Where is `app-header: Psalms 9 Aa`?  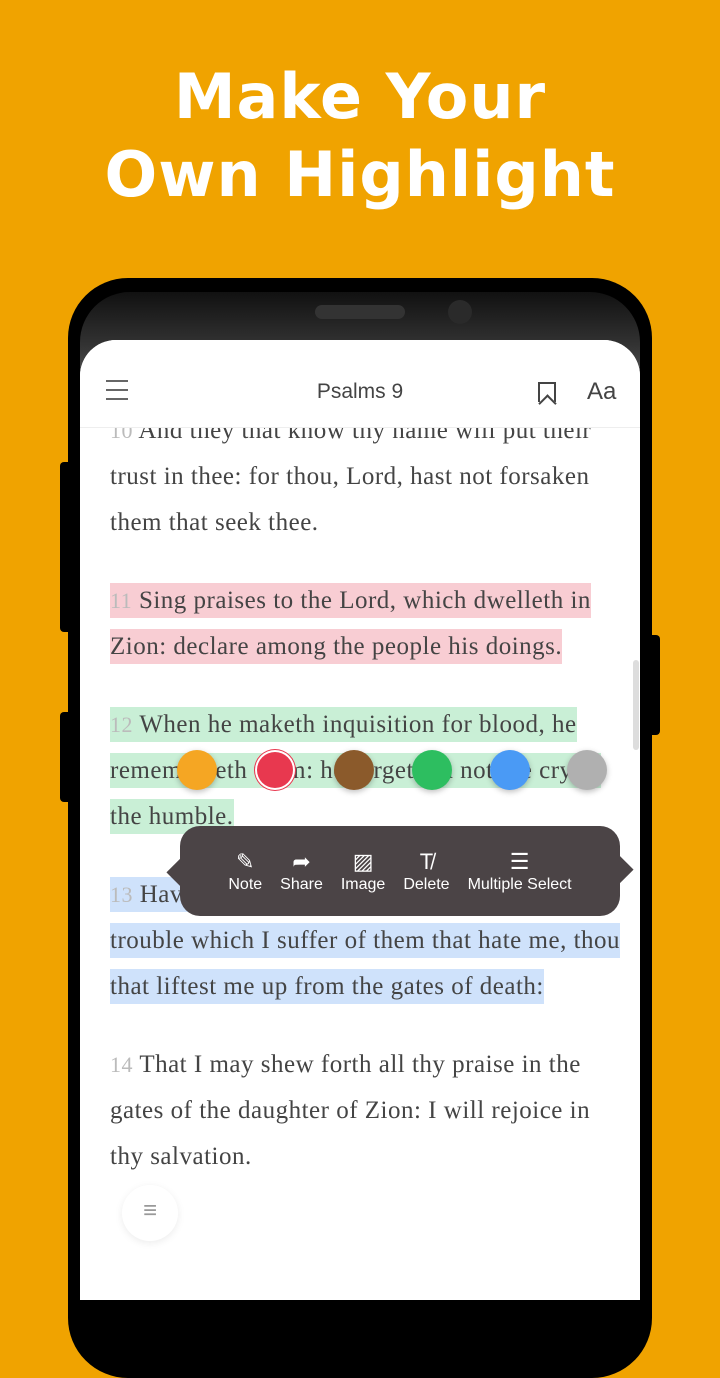 app-header: Psalms 9 Aa is located at coordinates (360, 384).